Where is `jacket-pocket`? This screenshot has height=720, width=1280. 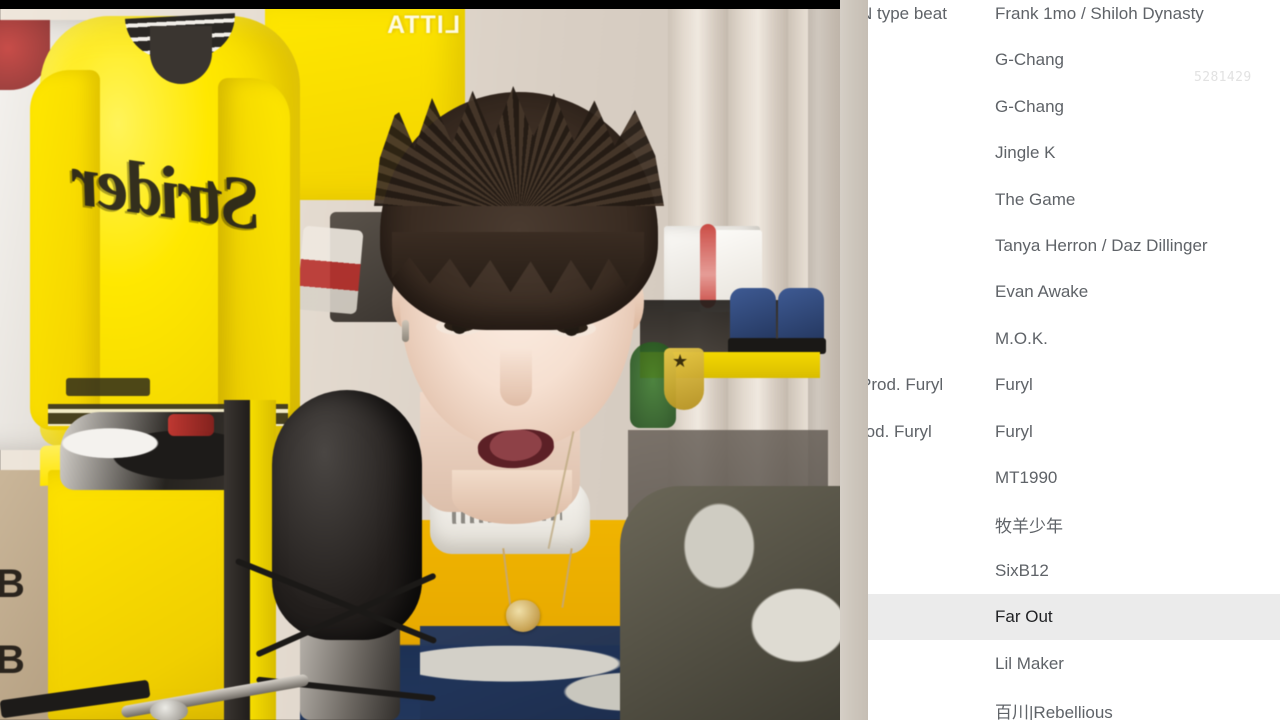
jacket-pocket is located at coordinates (108, 387).